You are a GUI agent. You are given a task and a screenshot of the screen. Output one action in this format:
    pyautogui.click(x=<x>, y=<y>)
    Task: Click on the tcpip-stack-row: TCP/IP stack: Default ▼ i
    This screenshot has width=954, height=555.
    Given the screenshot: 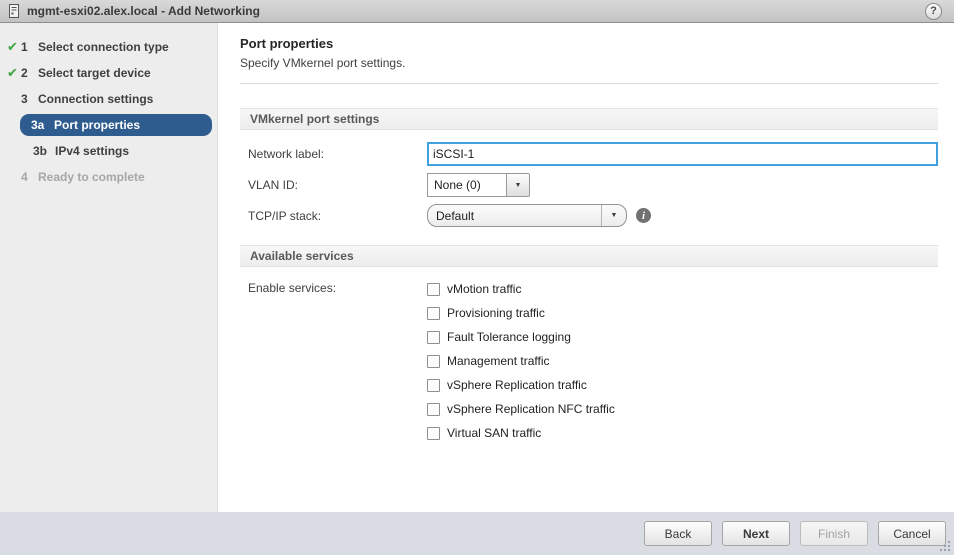 What is the action you would take?
    pyautogui.click(x=589, y=215)
    